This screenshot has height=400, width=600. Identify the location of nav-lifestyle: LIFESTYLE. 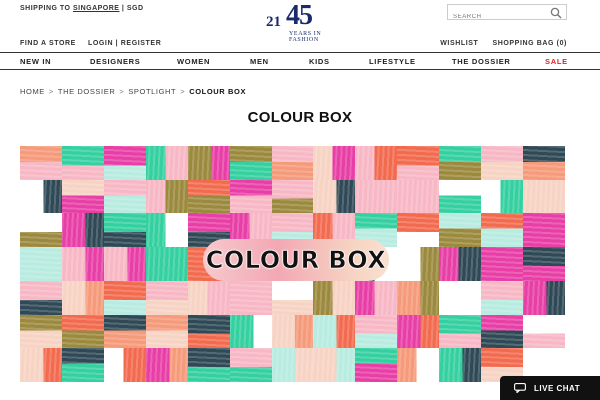
(392, 61).